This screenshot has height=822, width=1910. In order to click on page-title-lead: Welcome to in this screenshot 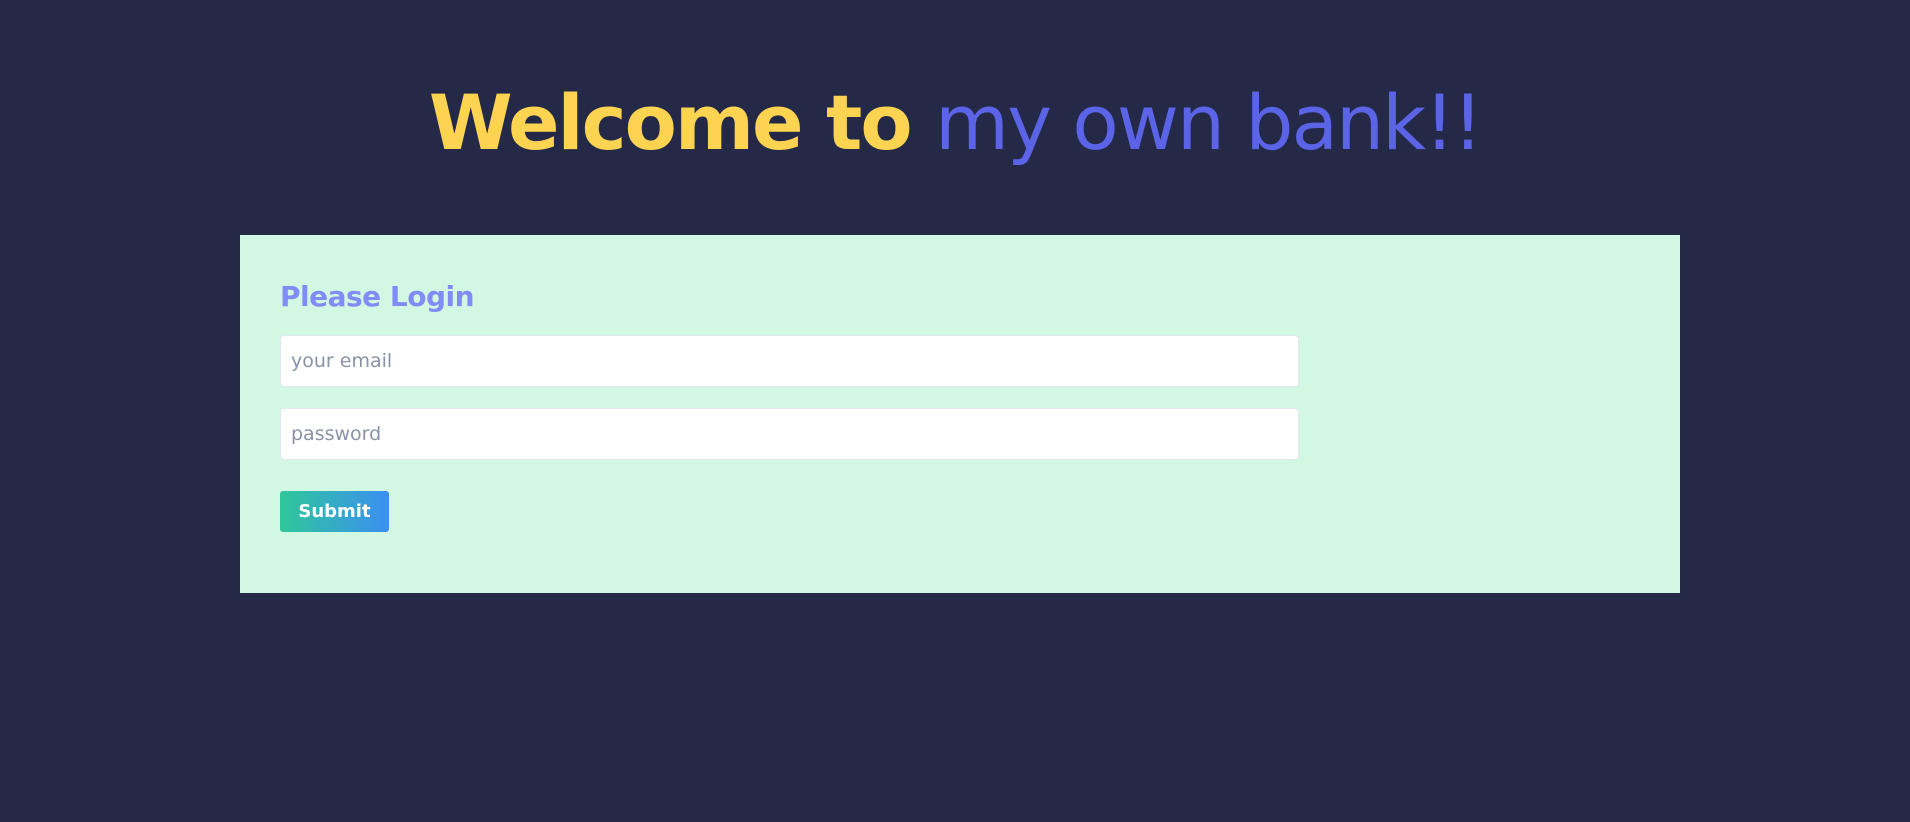, I will do `click(670, 122)`.